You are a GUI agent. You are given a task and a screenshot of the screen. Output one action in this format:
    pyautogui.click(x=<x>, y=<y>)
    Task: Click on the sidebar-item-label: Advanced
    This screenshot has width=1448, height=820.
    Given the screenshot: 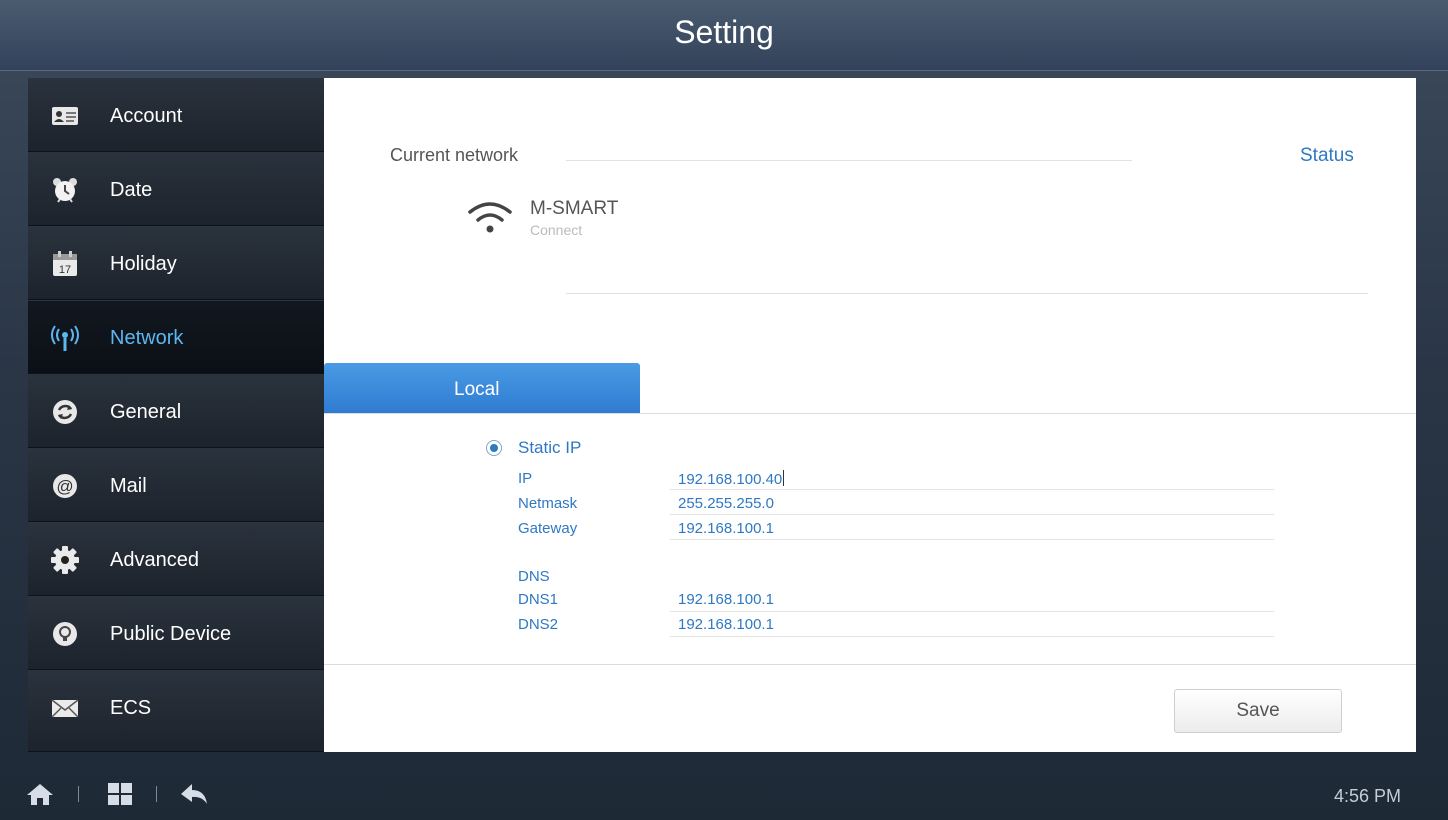 What is the action you would take?
    pyautogui.click(x=154, y=560)
    